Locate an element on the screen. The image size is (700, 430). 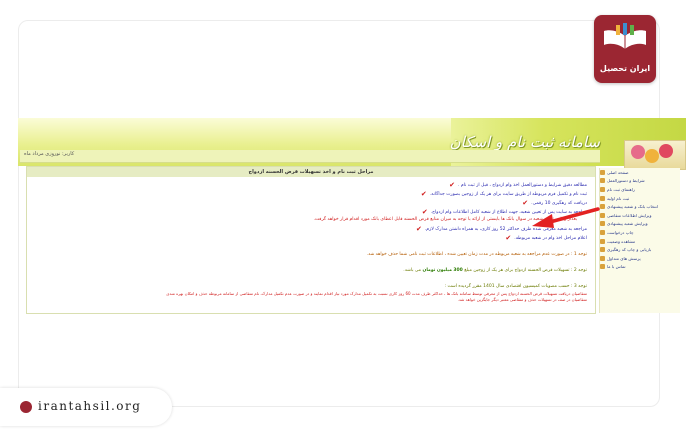
sidebar-item-home: صفحه اصلی is located at coordinates (640, 172).